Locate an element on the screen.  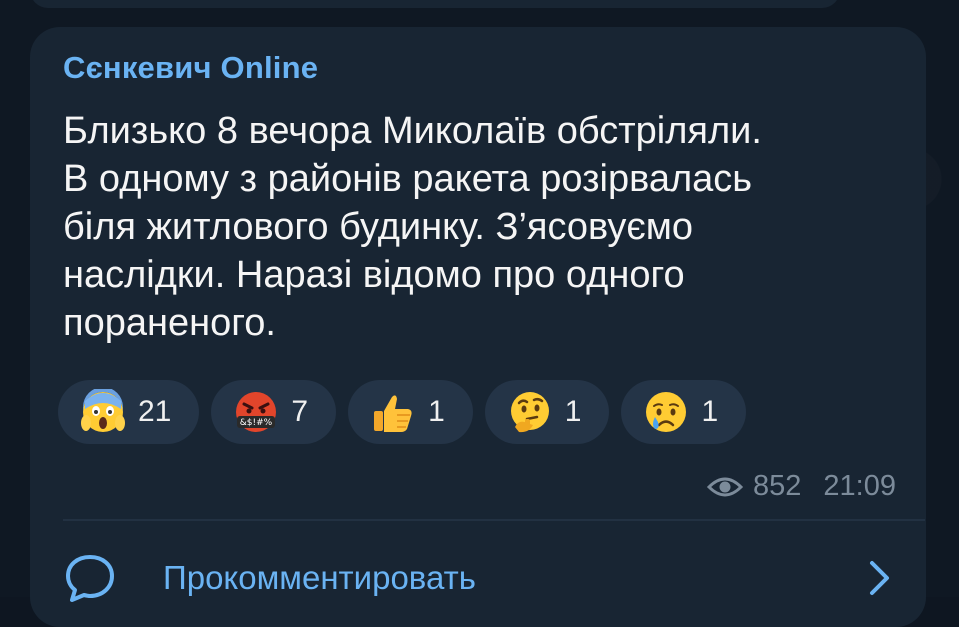
reaction-thumbs-up: 1 is located at coordinates (410, 412).